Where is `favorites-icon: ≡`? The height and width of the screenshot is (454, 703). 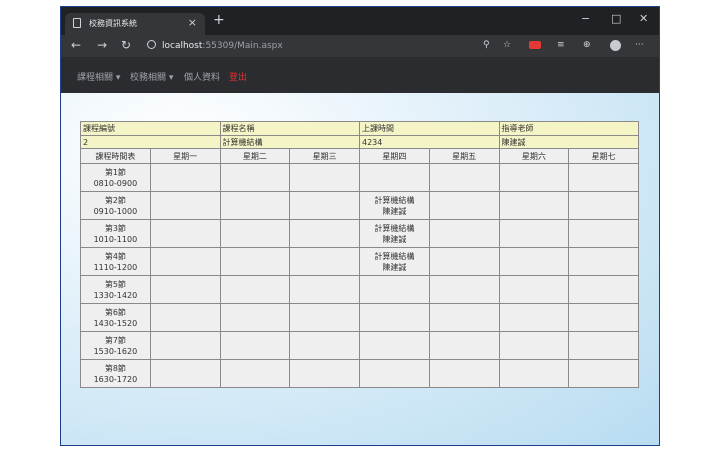 favorites-icon: ≡ is located at coordinates (561, 45).